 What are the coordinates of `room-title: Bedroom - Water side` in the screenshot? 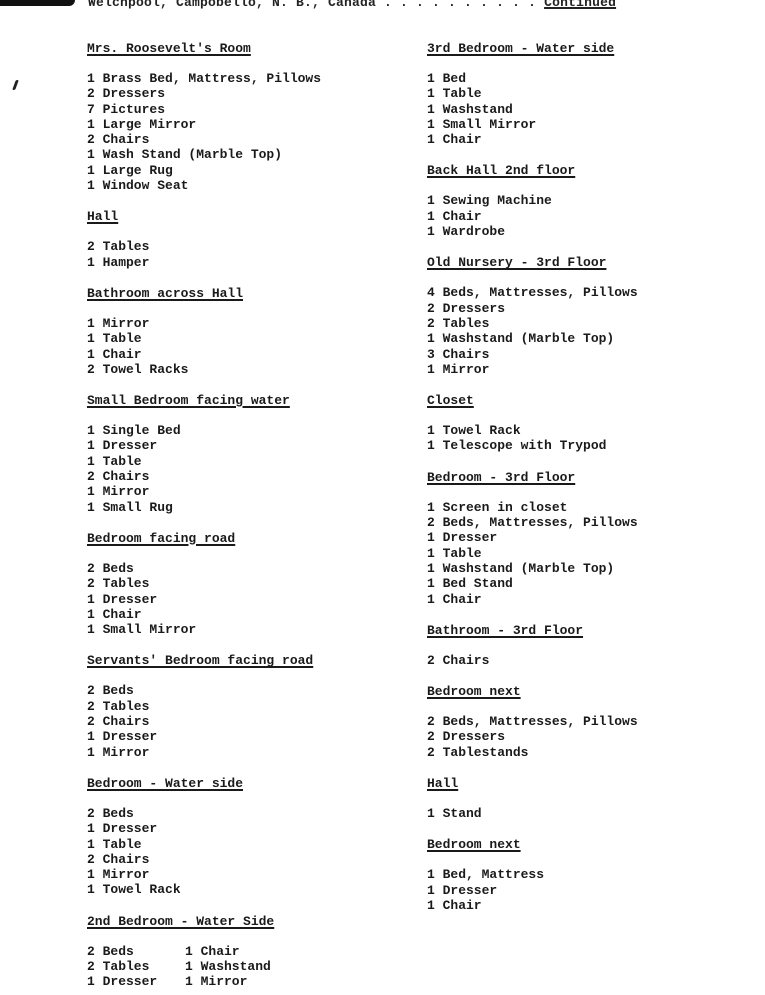 It's located at (165, 783).